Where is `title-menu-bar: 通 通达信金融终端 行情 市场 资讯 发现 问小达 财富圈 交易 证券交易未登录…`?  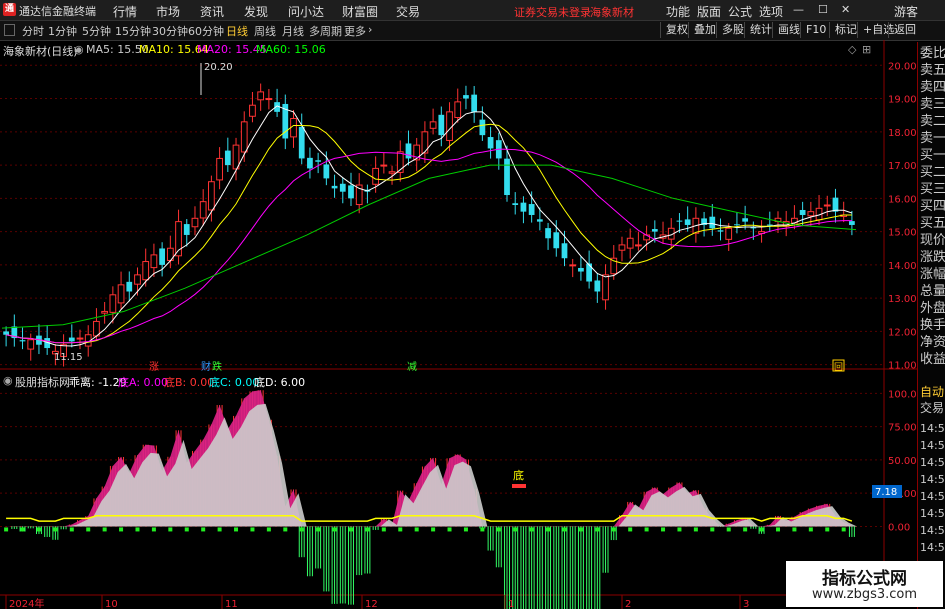
title-menu-bar: 通 通达信金融终端 行情 市场 资讯 发现 问小达 财富圈 交易 证券交易未登录… is located at coordinates (472, 10).